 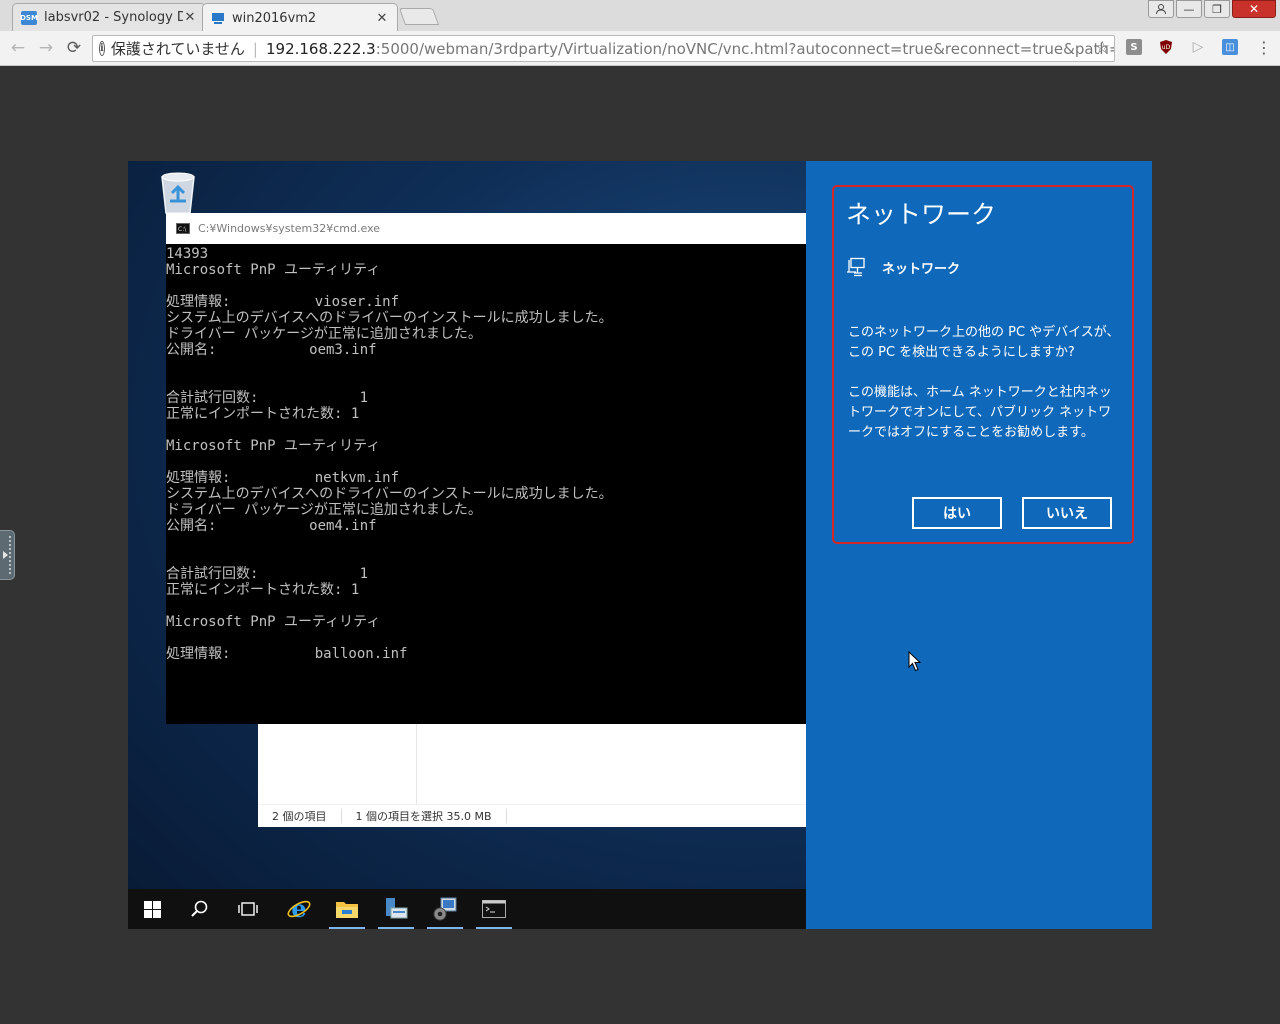 I want to click on network-name: ネットワーク, so click(x=921, y=269).